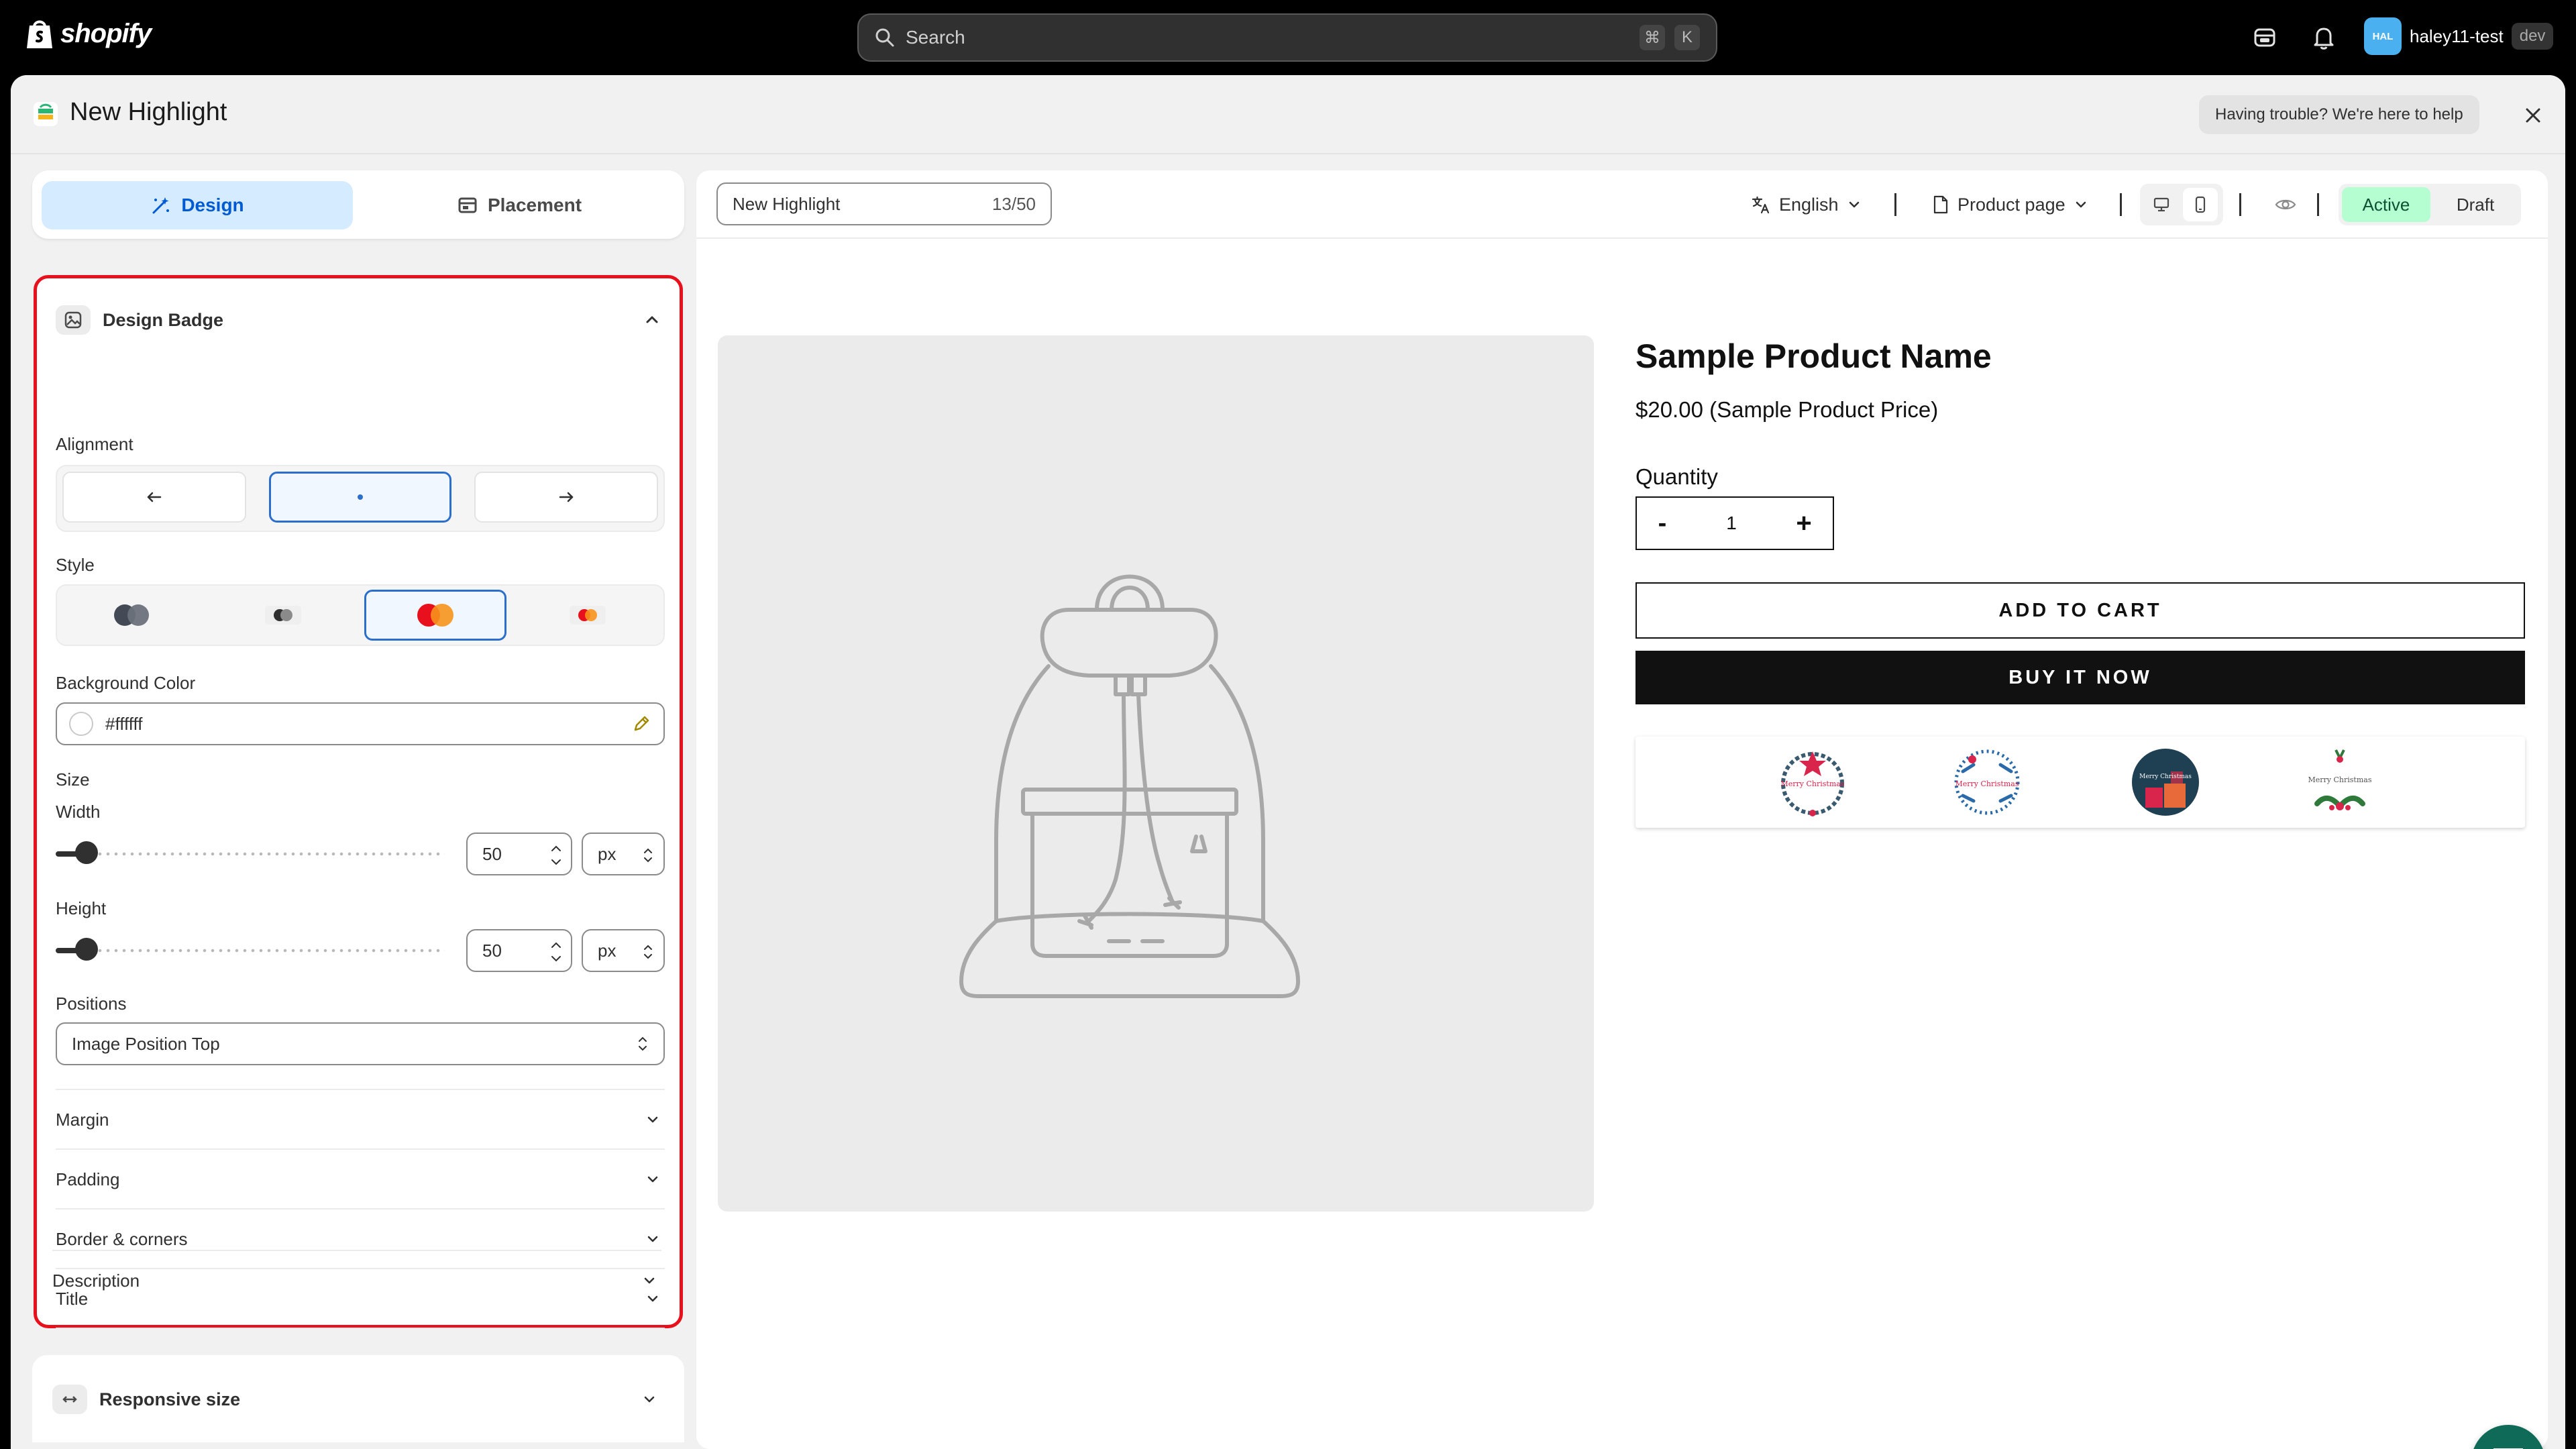 Image resolution: width=2576 pixels, height=1449 pixels. I want to click on responsive-size-card: Responsive size, so click(358, 1398).